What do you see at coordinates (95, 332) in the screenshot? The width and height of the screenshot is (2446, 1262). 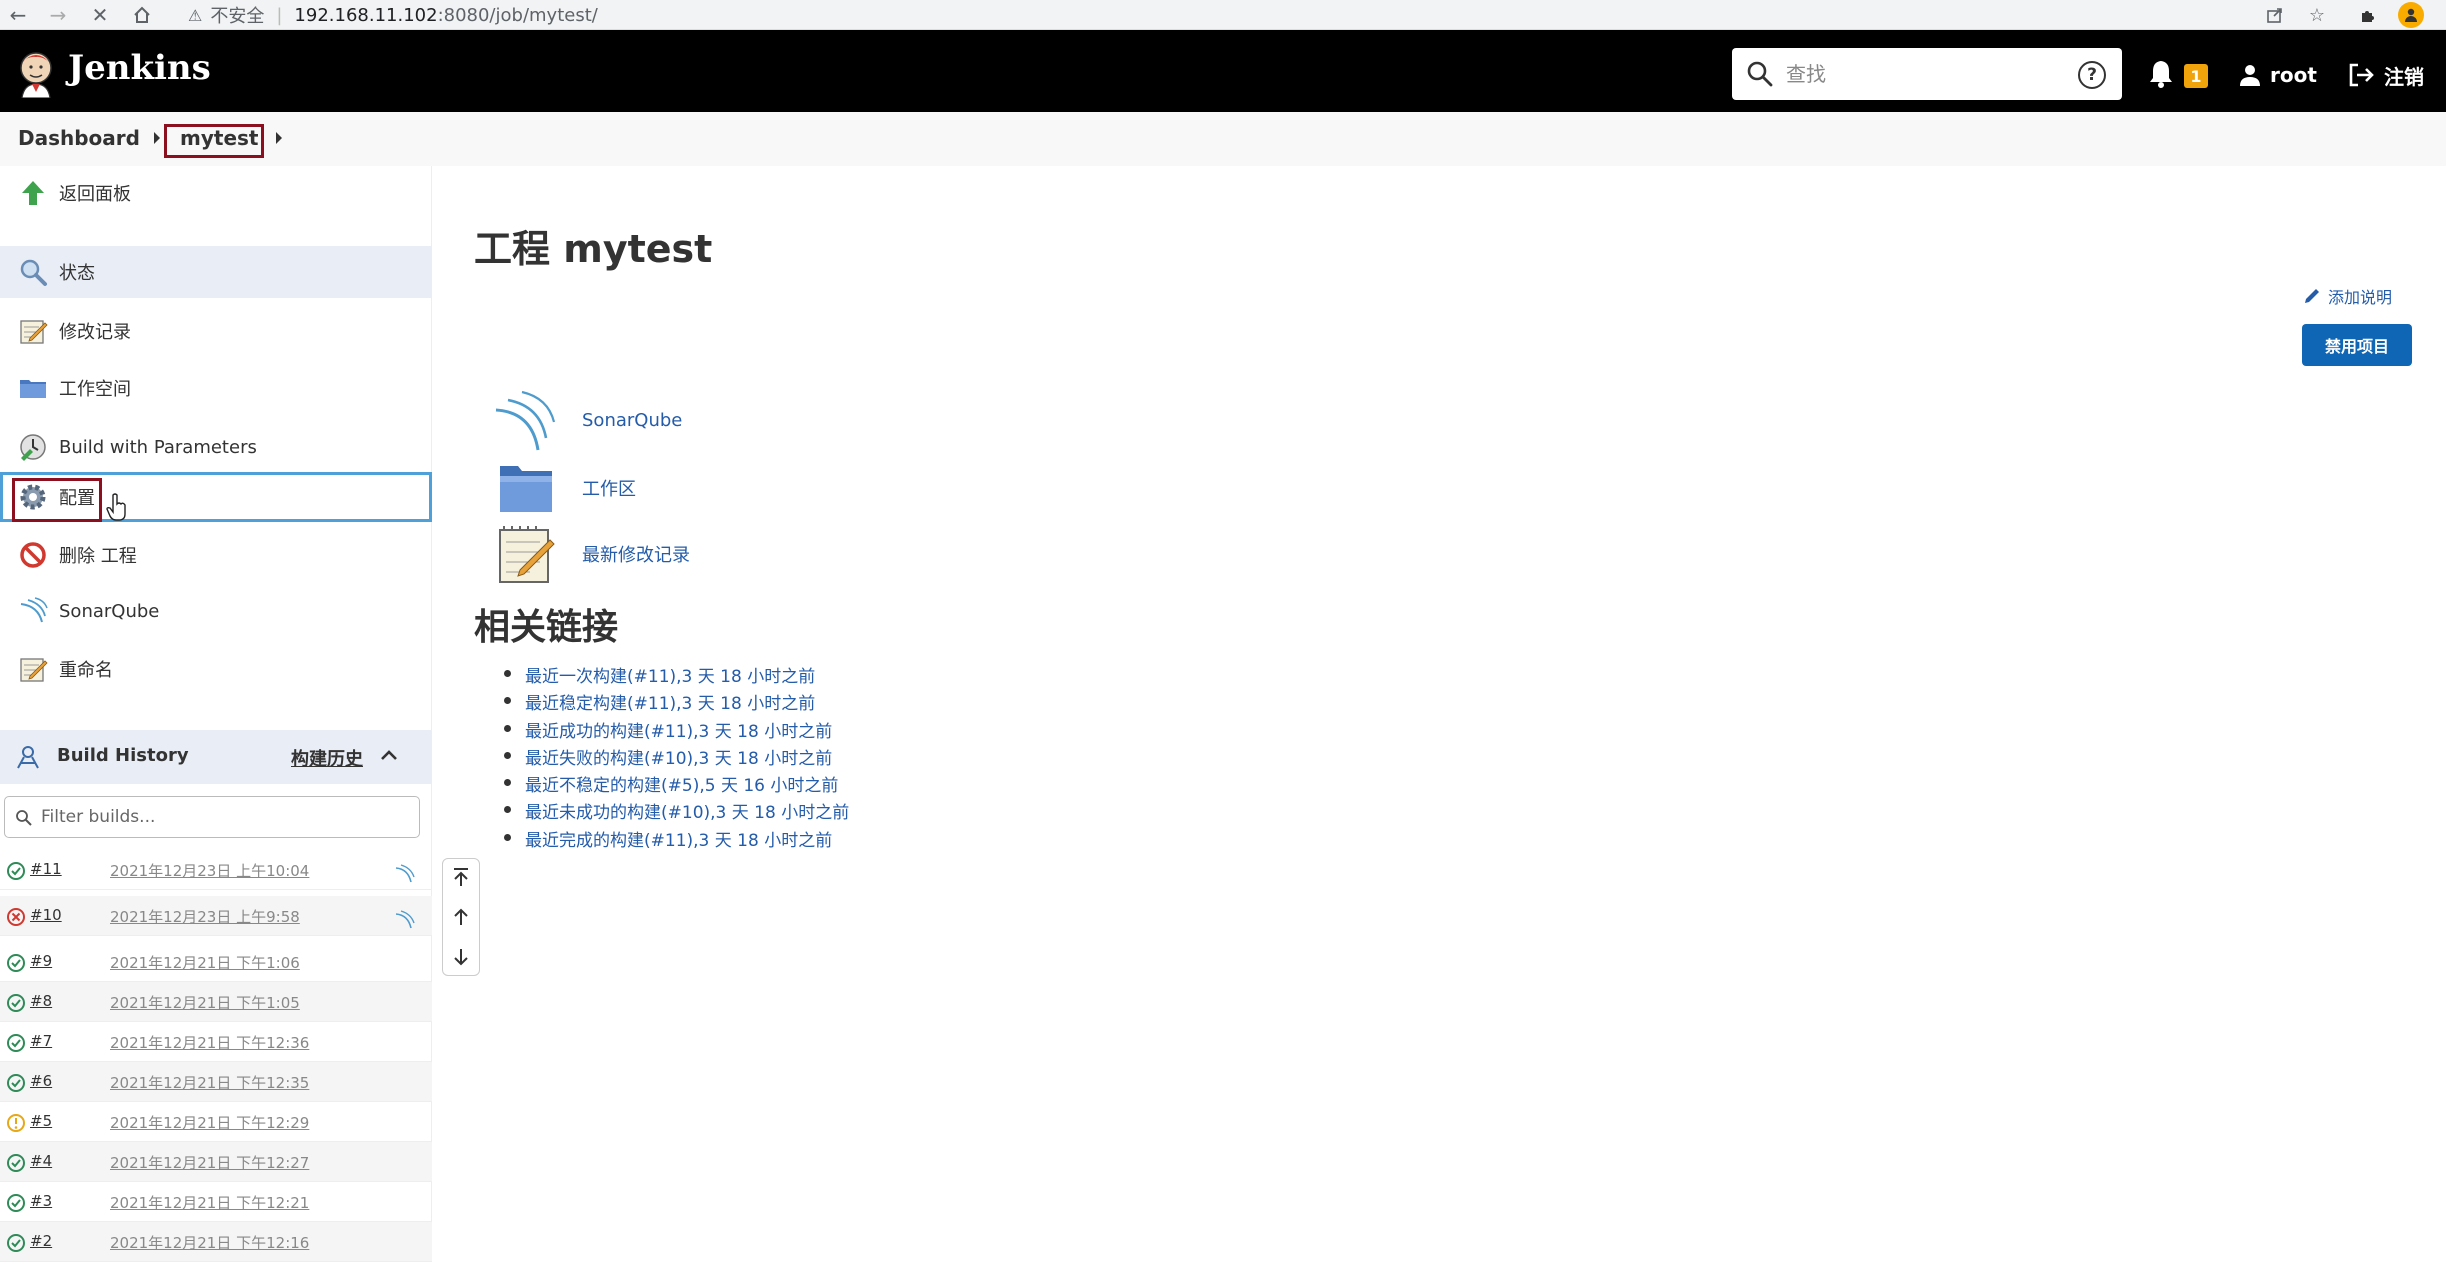 I see `sidebar-item-label: 修改记录` at bounding box center [95, 332].